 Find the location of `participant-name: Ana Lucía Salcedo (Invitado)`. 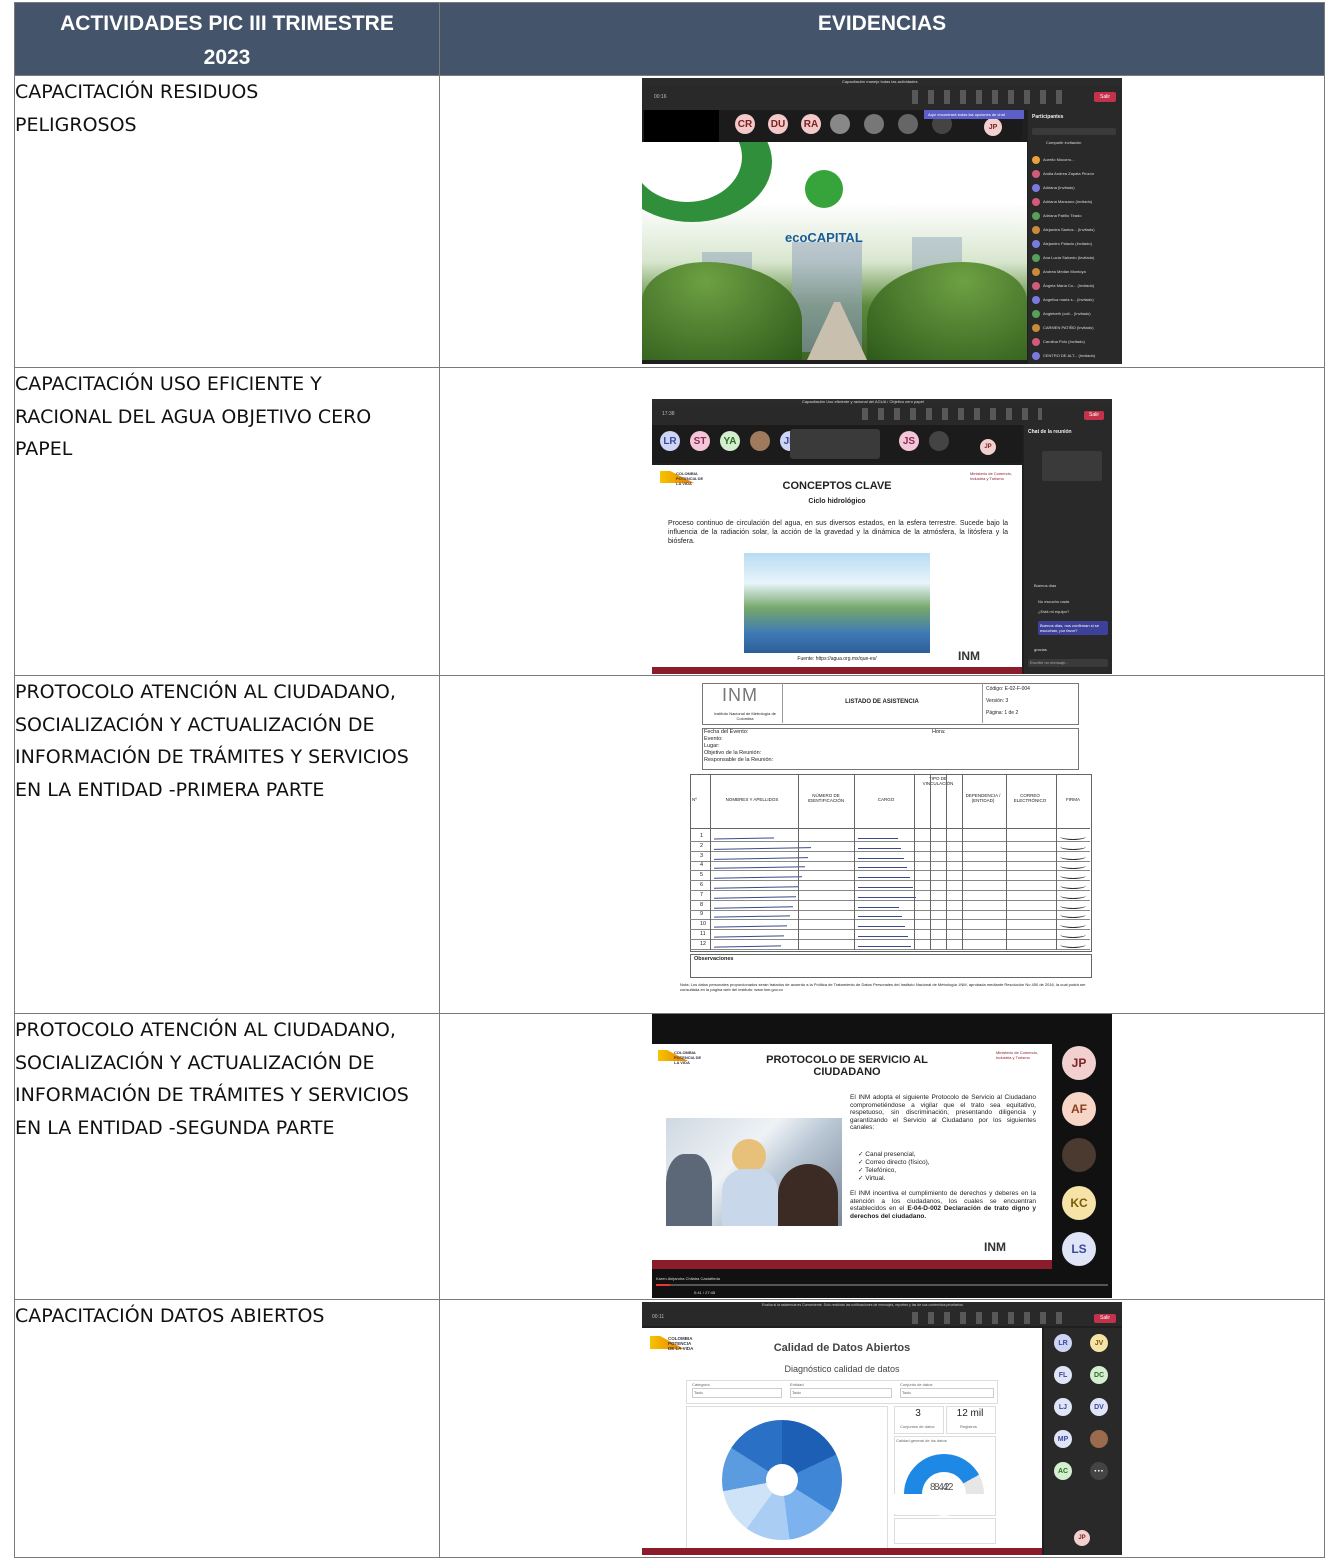

participant-name: Ana Lucía Salcedo (Invitado) is located at coordinates (1068, 257).